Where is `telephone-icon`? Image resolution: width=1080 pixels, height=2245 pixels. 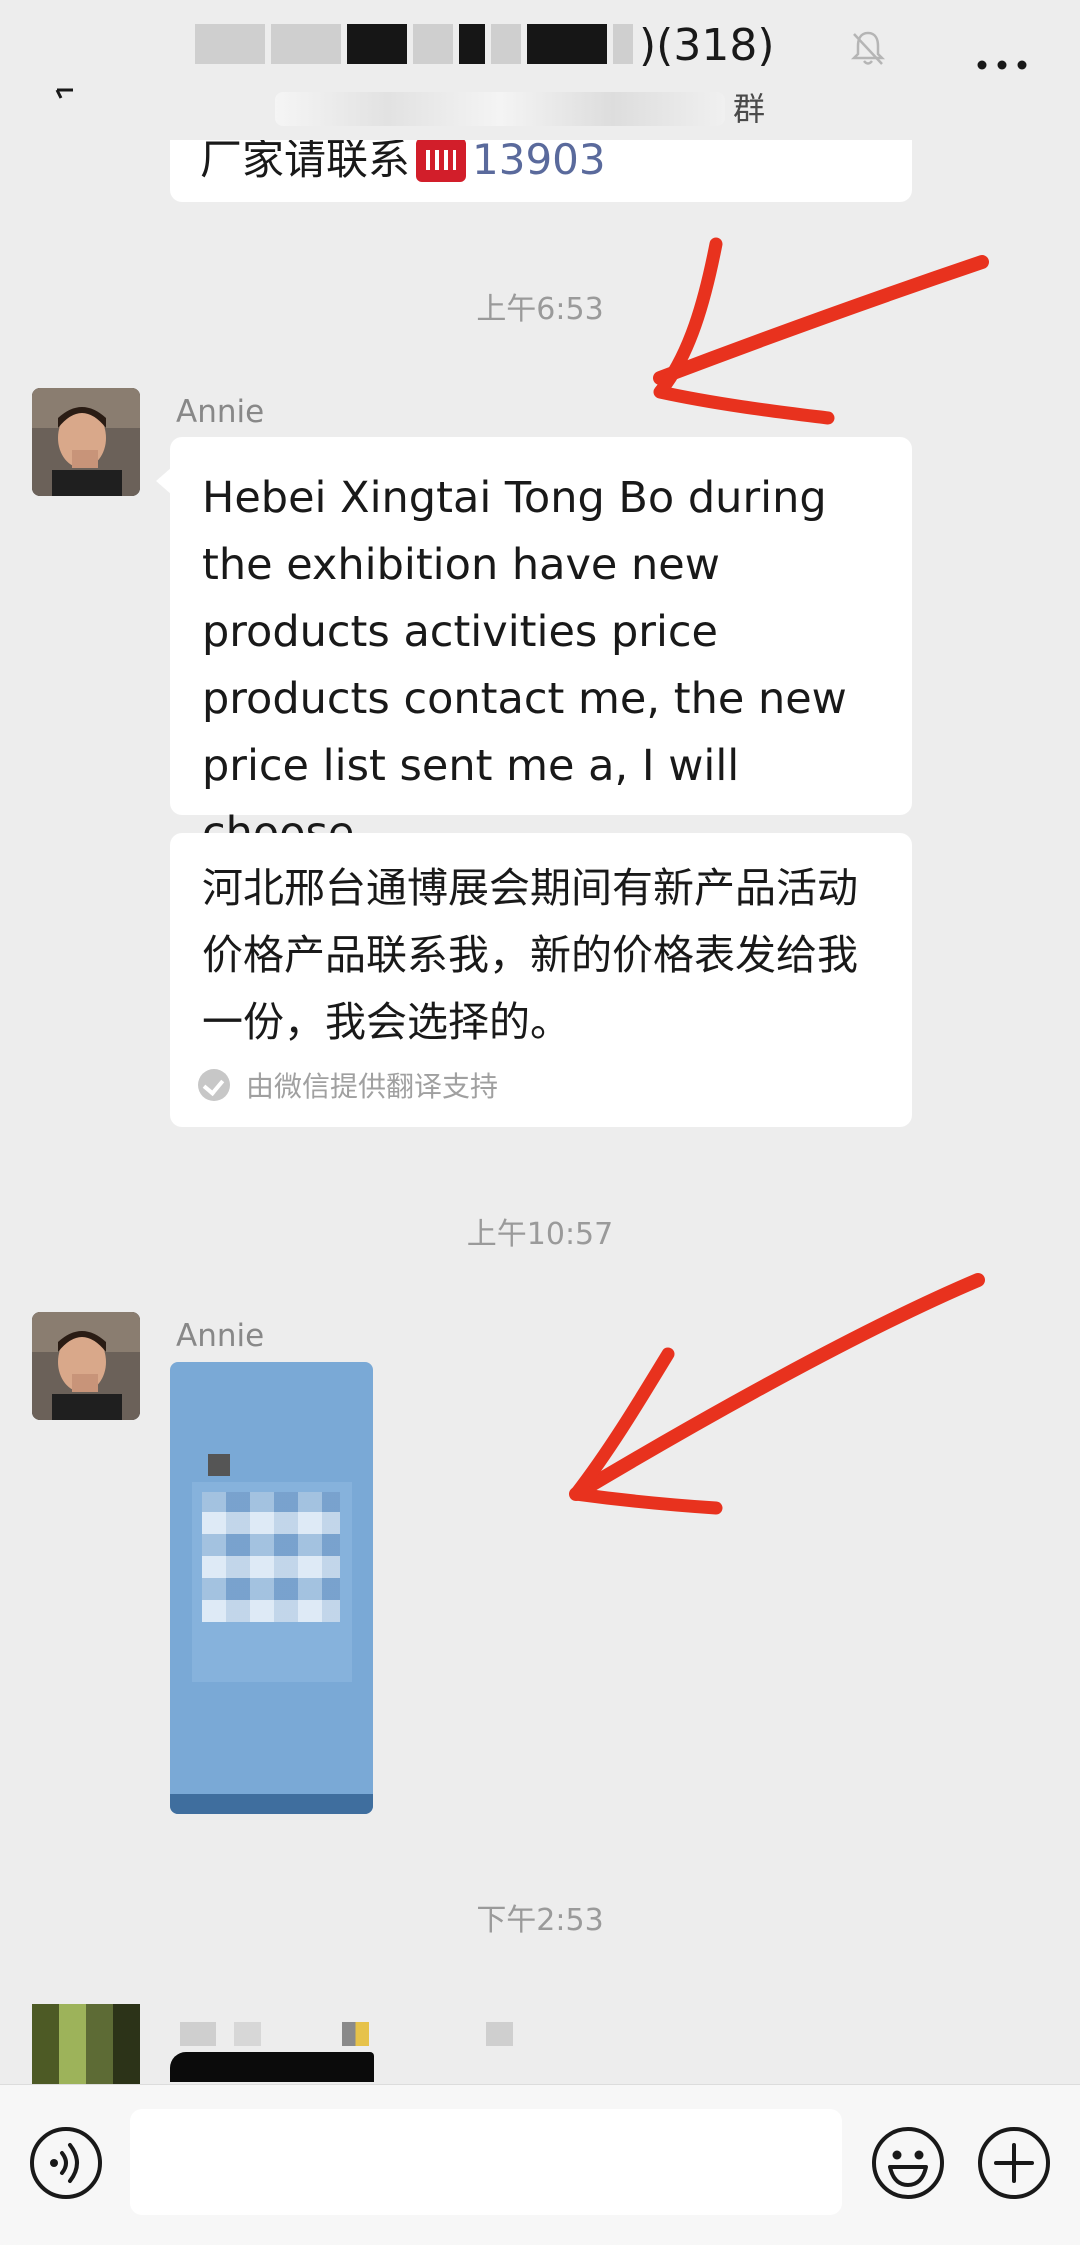
telephone-icon is located at coordinates (441, 160).